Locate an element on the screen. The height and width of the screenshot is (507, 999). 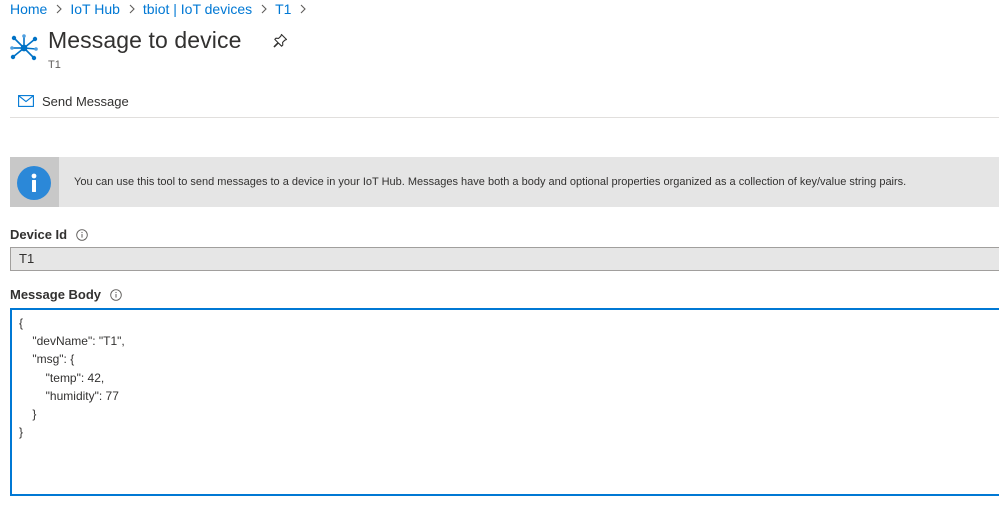
info-banner-stripe is located at coordinates (34, 182).